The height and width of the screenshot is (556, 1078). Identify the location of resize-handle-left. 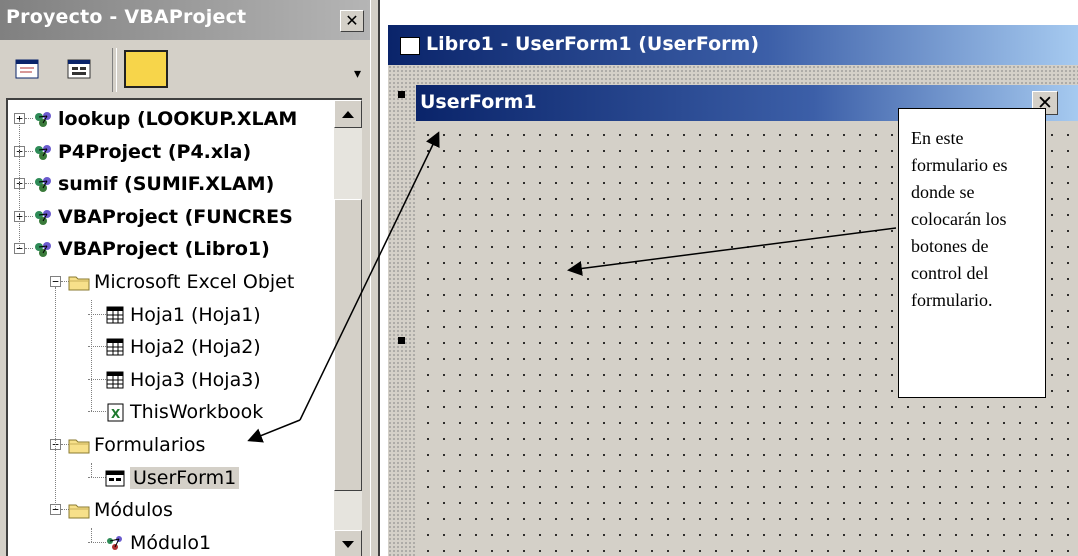
(401, 340).